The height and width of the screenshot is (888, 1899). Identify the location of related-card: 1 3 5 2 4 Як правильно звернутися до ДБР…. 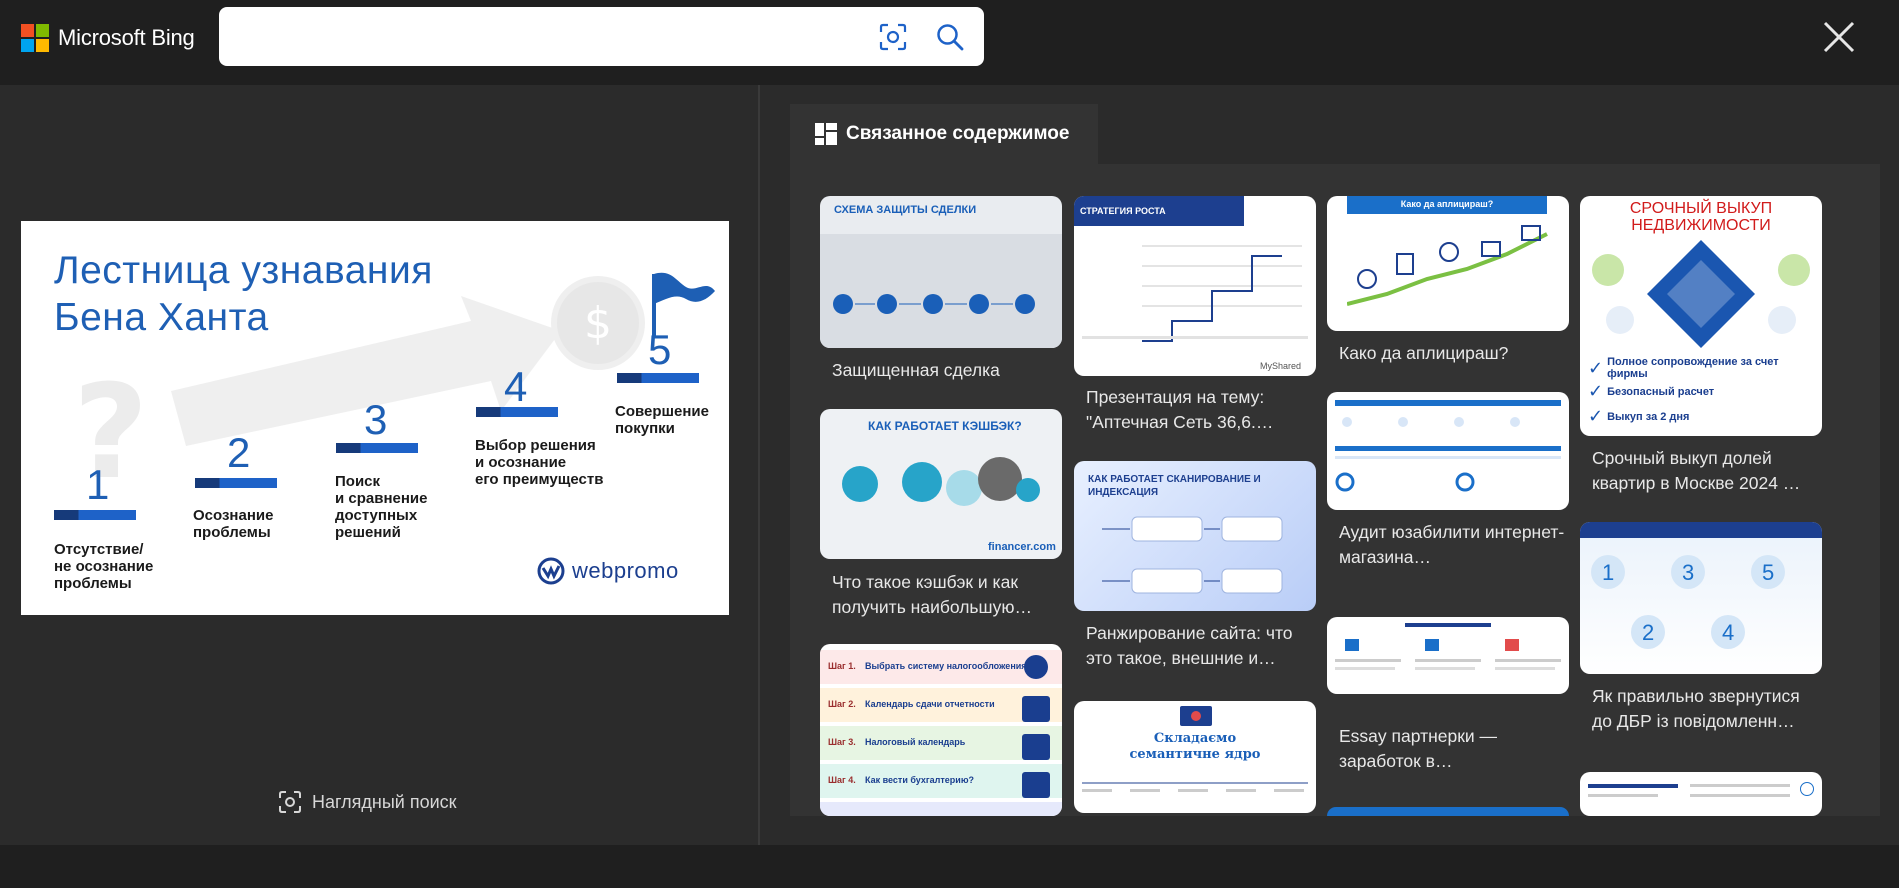
(1701, 634).